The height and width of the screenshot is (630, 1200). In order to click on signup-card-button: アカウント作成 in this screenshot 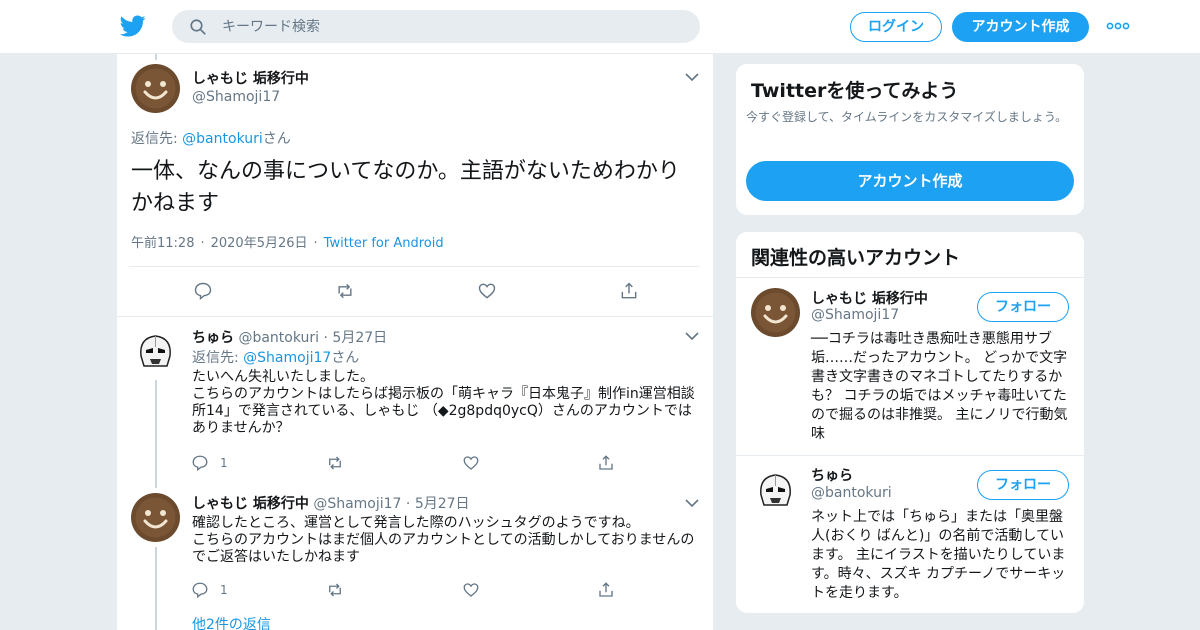, I will do `click(910, 181)`.